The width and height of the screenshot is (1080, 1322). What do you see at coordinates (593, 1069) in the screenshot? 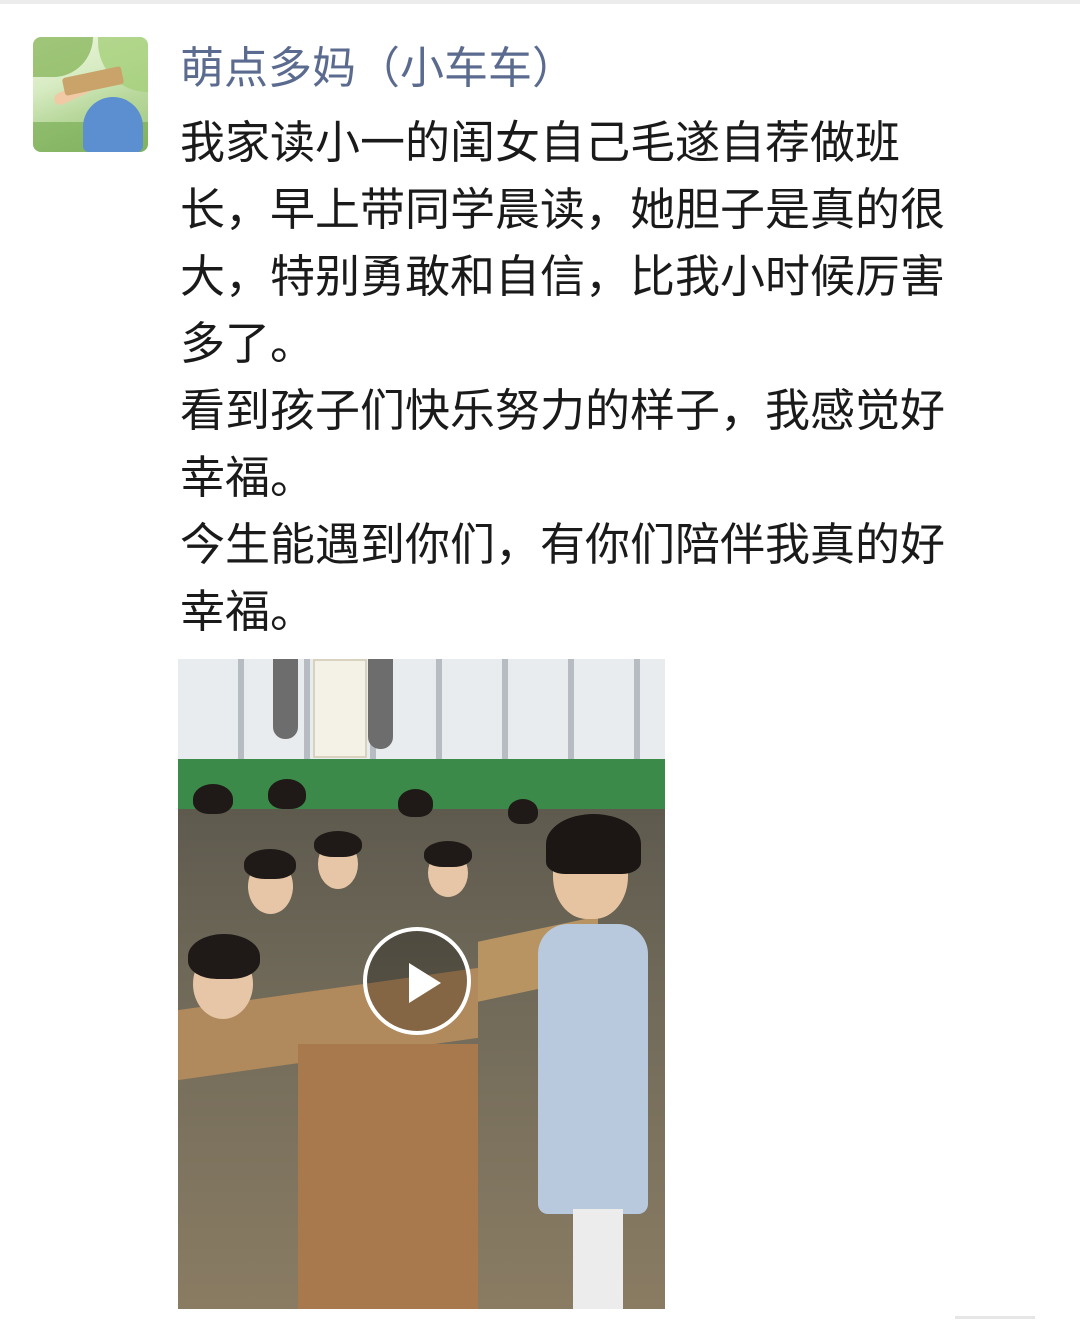
I see `girl-dress` at bounding box center [593, 1069].